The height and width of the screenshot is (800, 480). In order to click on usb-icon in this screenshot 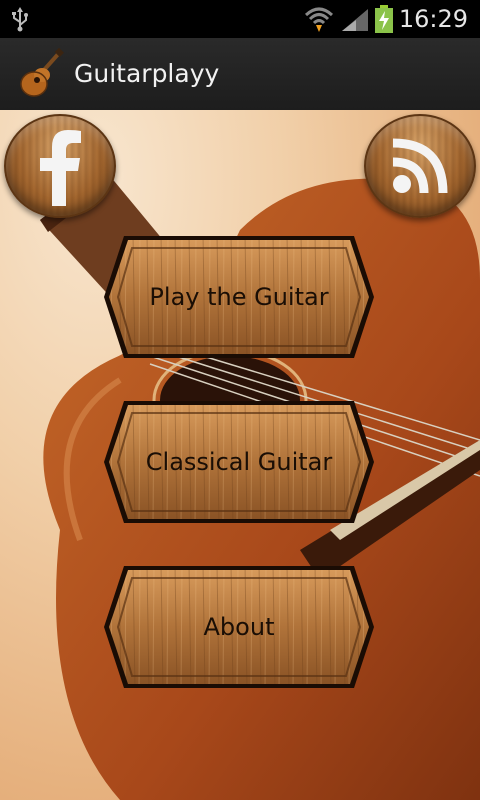, I will do `click(20, 19)`.